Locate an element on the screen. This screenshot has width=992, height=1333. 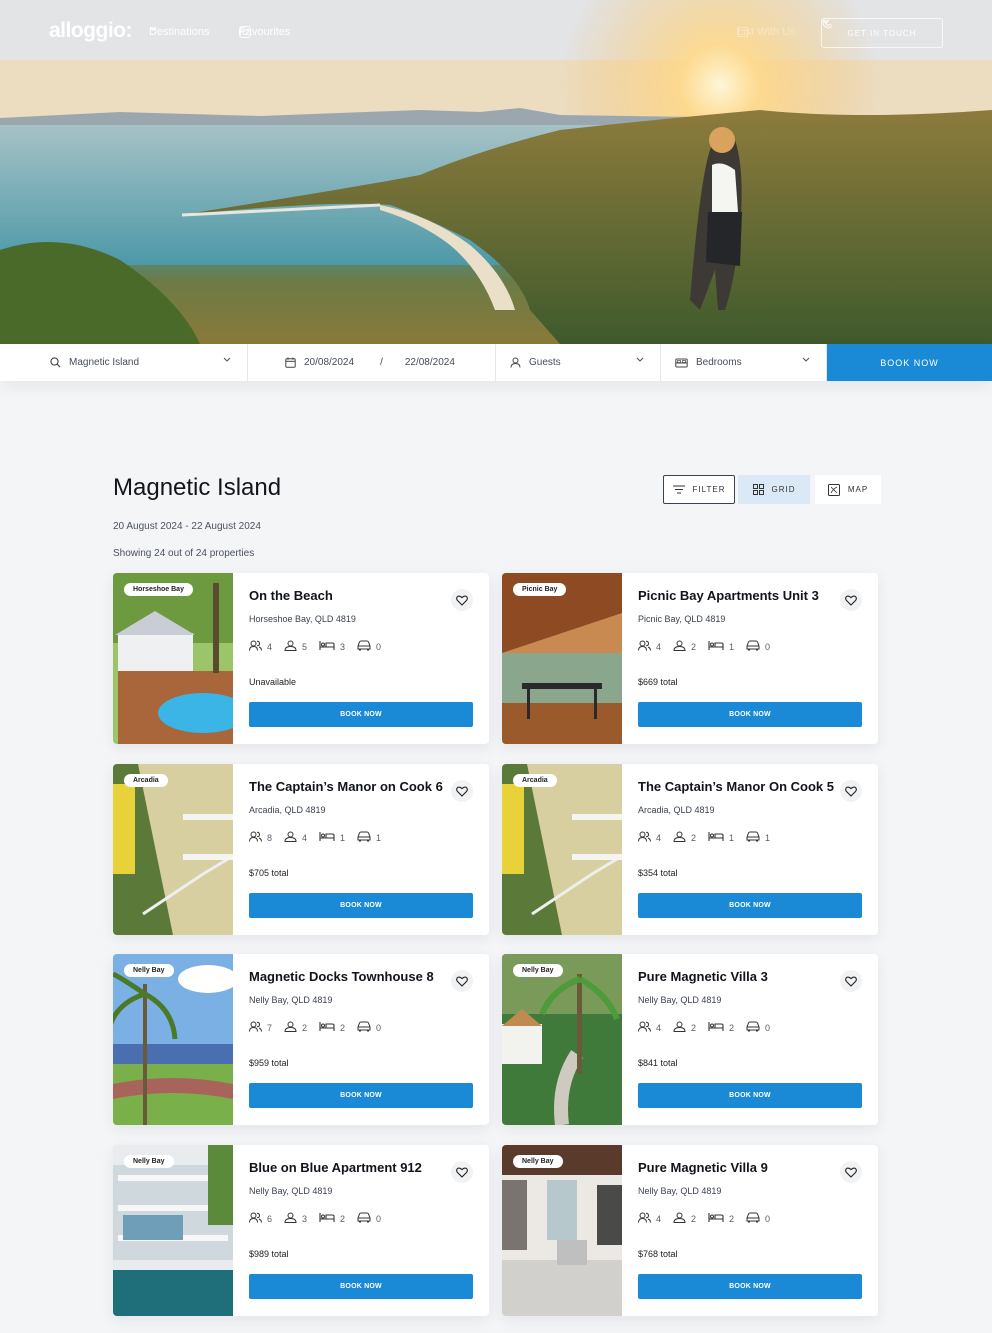
search-icon is located at coordinates (55, 362).